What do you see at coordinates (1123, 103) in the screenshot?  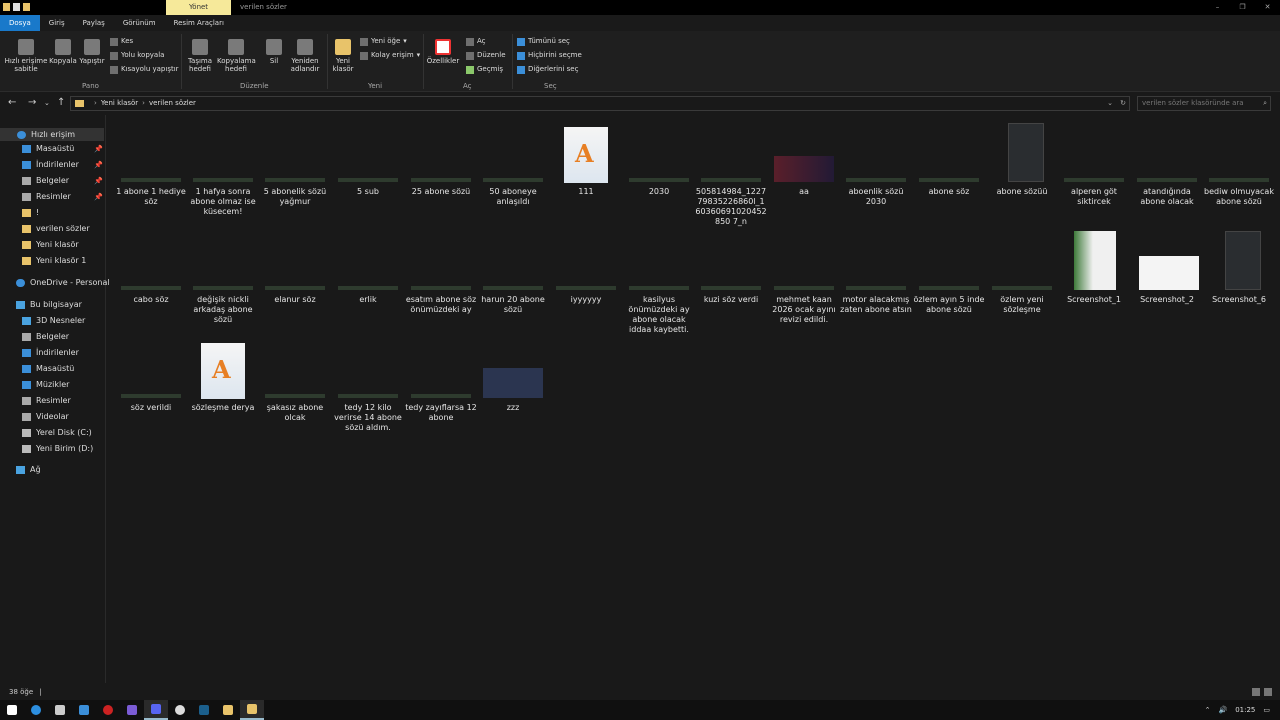 I see `refresh-icon: ↻` at bounding box center [1123, 103].